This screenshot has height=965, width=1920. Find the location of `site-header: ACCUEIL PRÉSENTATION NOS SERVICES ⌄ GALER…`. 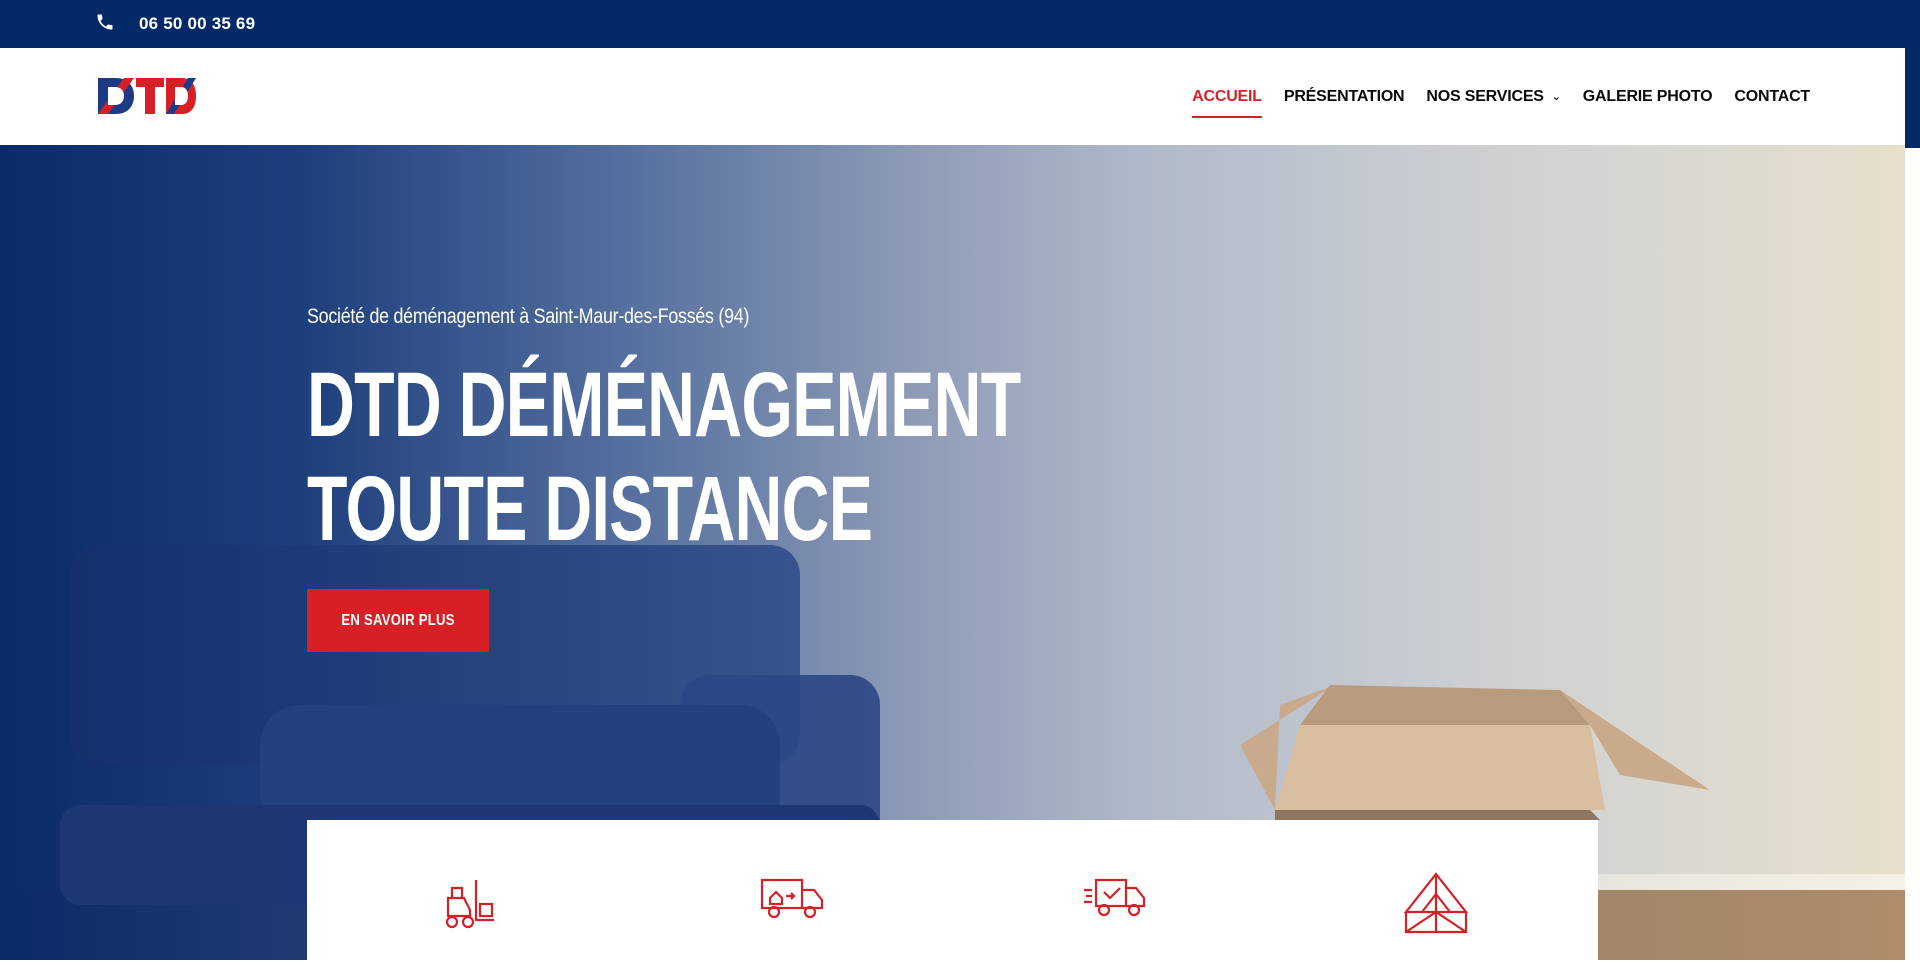

site-header: ACCUEIL PRÉSENTATION NOS SERVICES ⌄ GALER… is located at coordinates (952, 96).